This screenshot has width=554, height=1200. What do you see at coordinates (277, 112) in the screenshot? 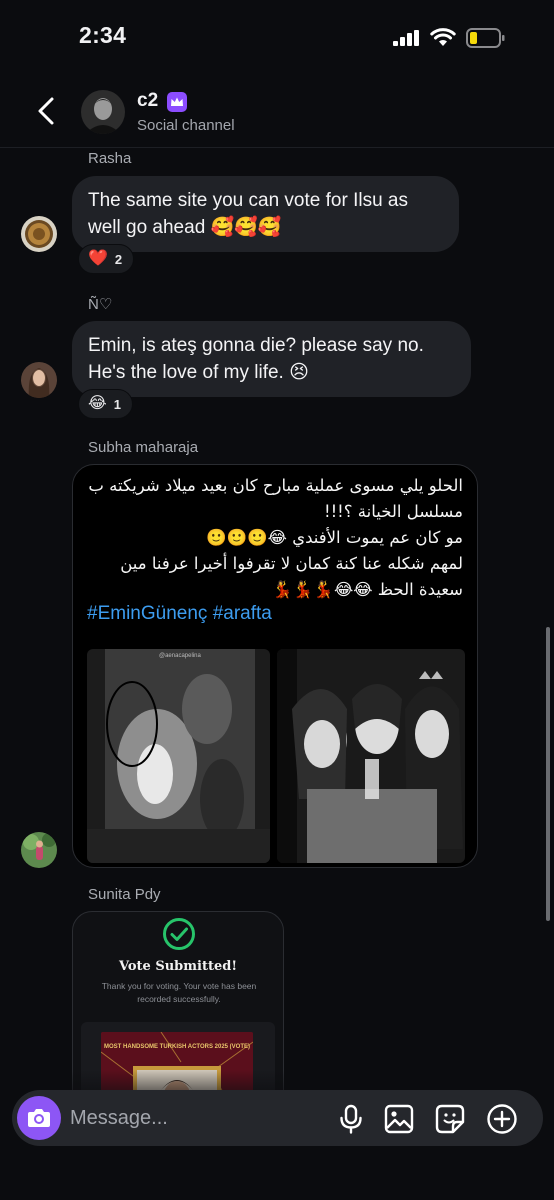
I see `chat-header: c2 Social channel` at bounding box center [277, 112].